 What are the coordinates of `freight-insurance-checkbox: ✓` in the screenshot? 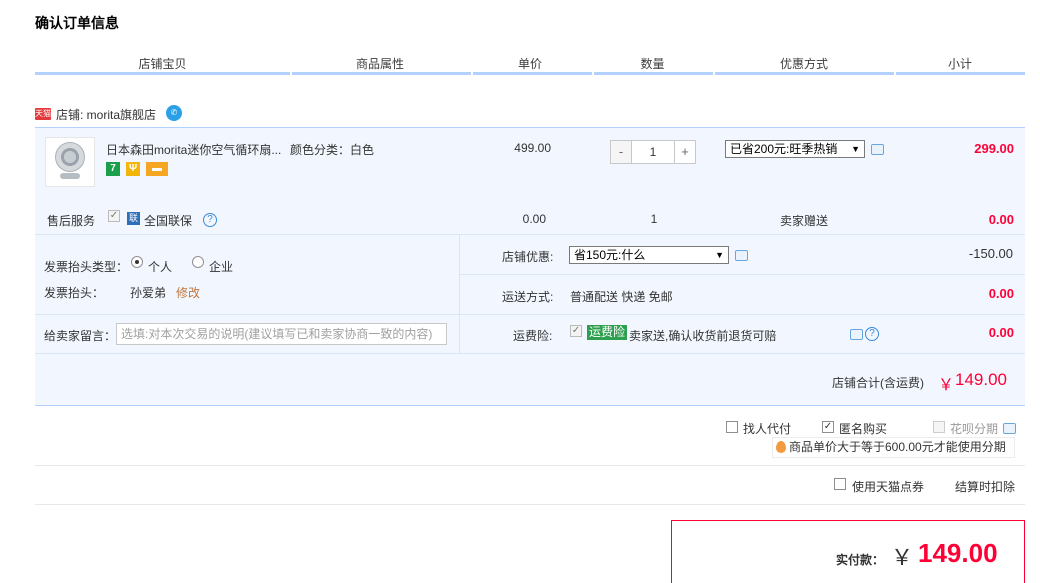 It's located at (576, 331).